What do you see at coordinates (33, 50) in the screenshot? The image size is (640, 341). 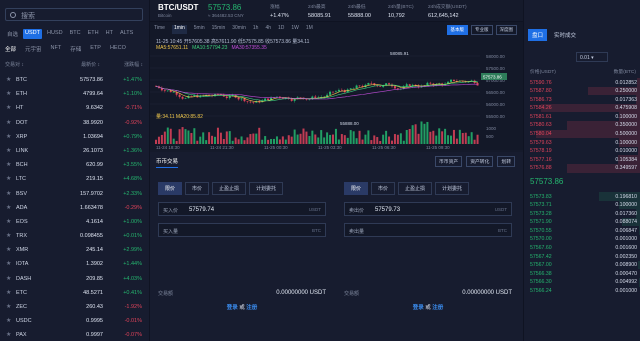 I see `category-tab: 元宇宙` at bounding box center [33, 50].